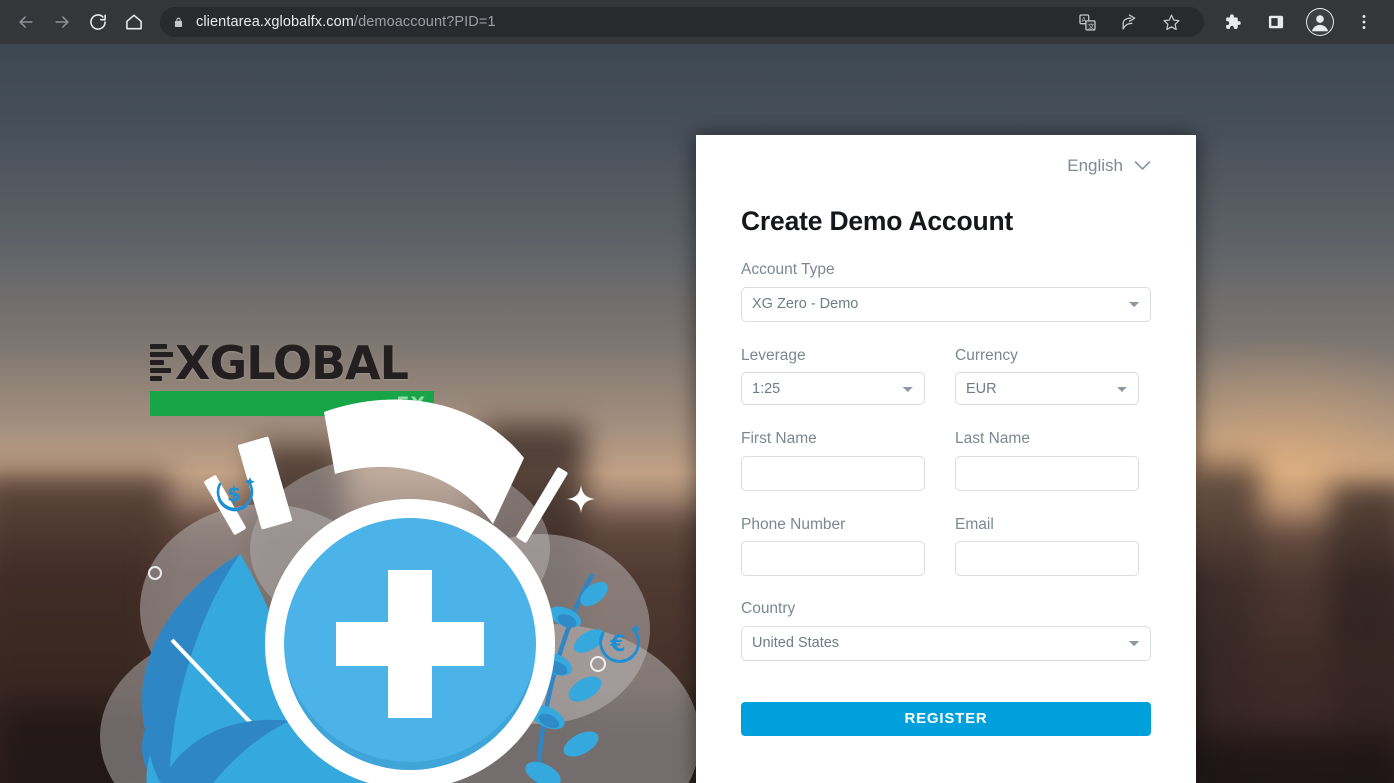 This screenshot has height=783, width=1394. I want to click on svg-text: 文, so click(1090, 25).